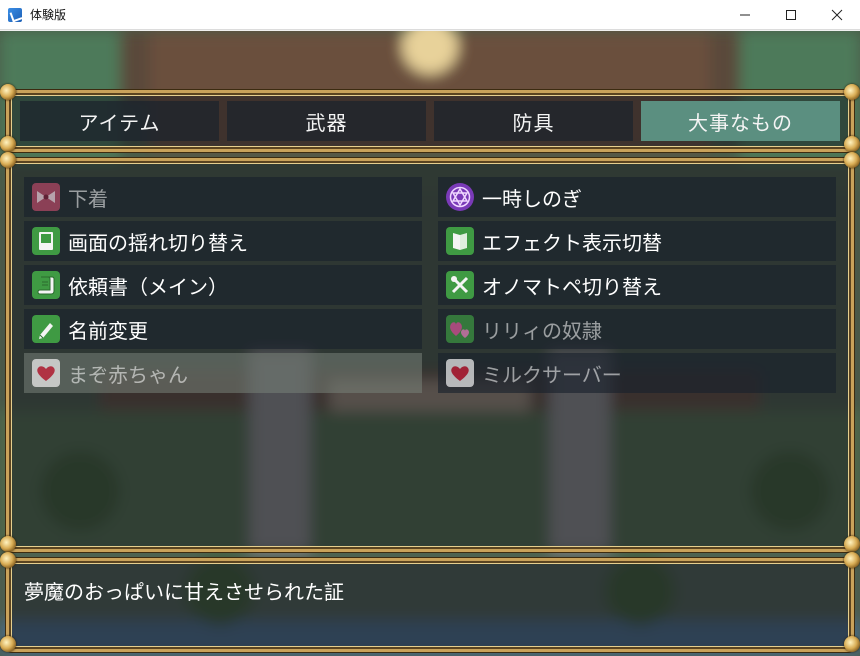  I want to click on tab-key-items: 大事なもの, so click(740, 121).